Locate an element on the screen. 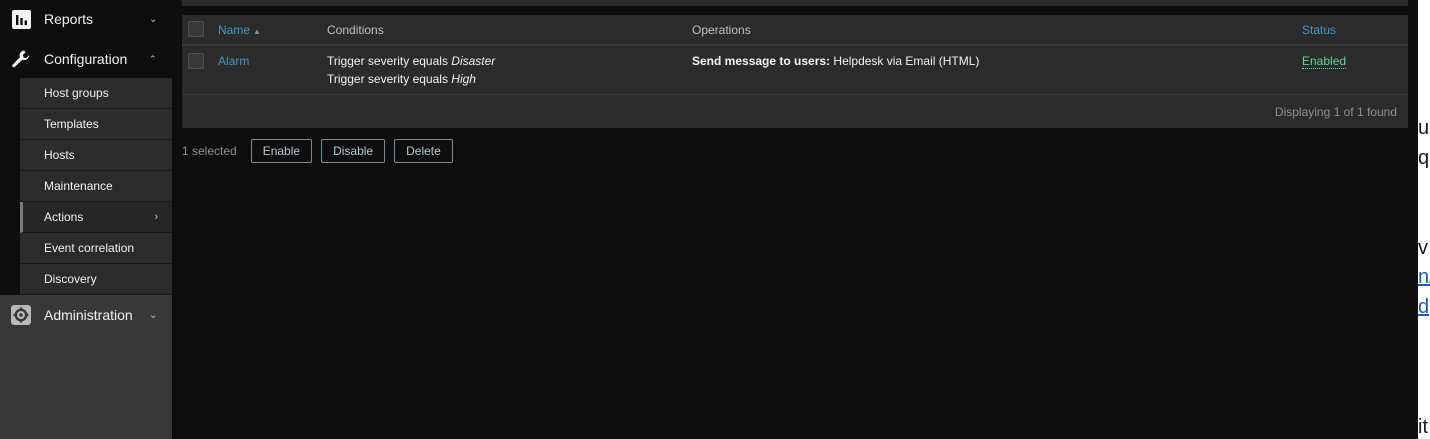 Image resolution: width=1430 pixels, height=439 pixels. sidebar-item-label: Event correlation is located at coordinates (89, 248).